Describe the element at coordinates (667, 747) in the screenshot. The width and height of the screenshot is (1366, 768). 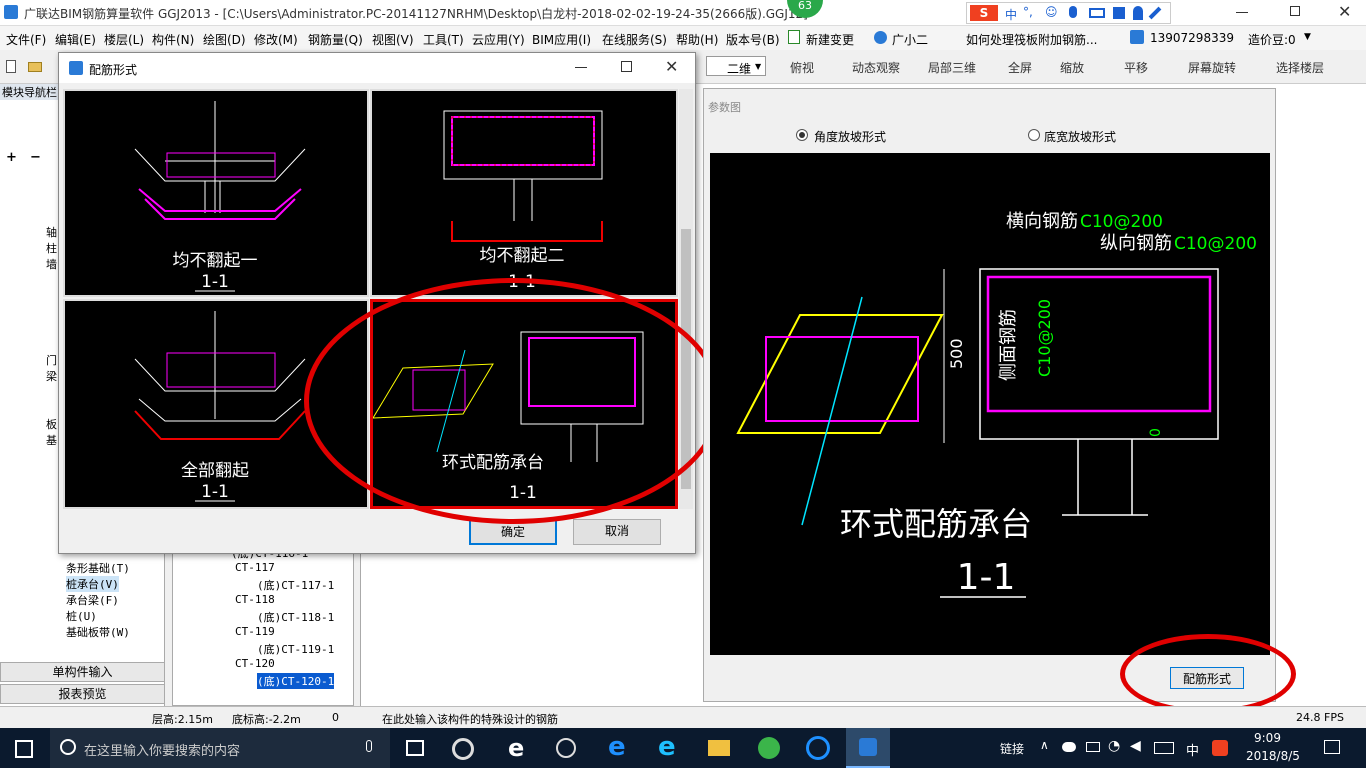
I see `ie-icon: e` at that location.